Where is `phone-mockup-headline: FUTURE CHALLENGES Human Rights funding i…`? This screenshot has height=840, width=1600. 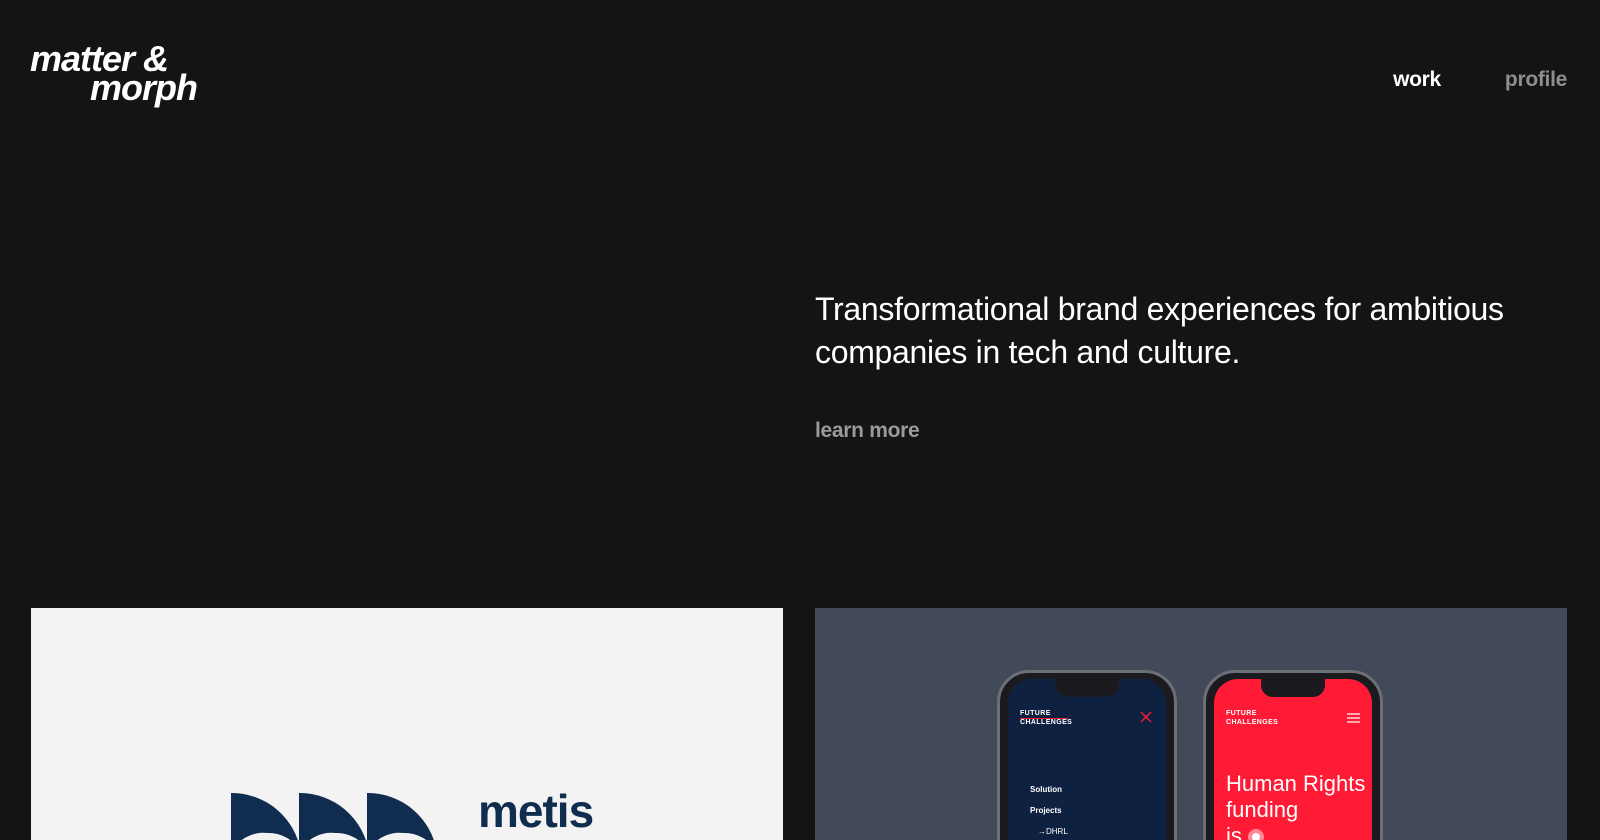 phone-mockup-headline: FUTURE CHALLENGES Human Rights funding i… is located at coordinates (1293, 755).